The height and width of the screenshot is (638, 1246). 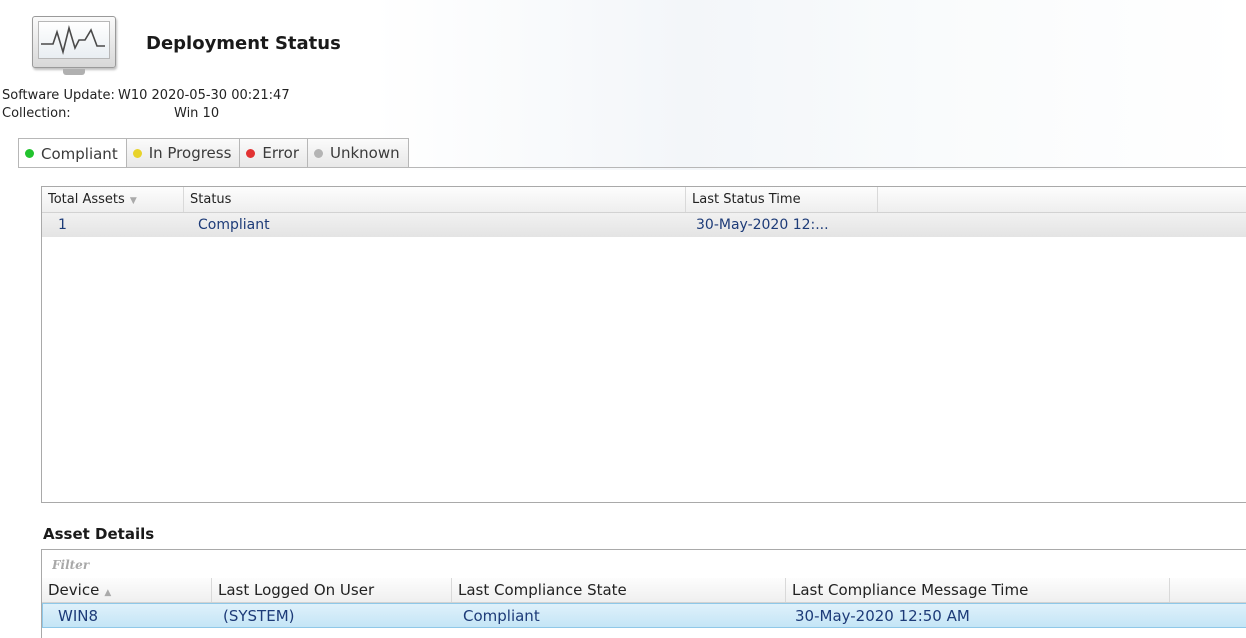 What do you see at coordinates (62, 225) in the screenshot?
I see `cell-total-assets: 1` at bounding box center [62, 225].